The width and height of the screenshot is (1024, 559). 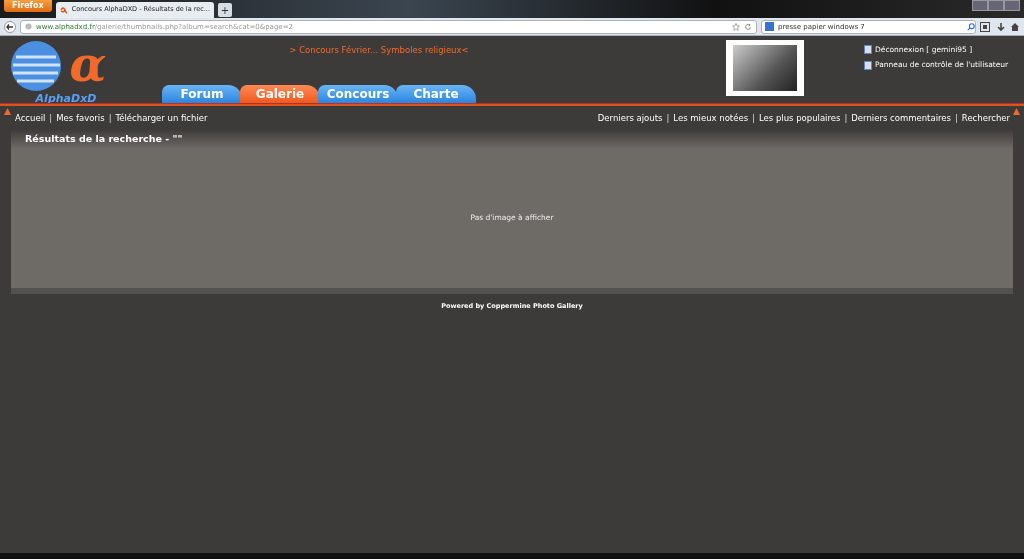 What do you see at coordinates (736, 26) in the screenshot?
I see `star-icon` at bounding box center [736, 26].